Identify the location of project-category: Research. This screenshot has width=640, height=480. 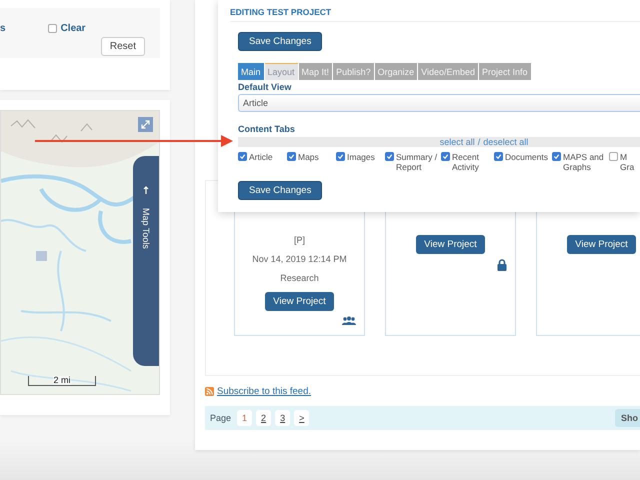
(299, 278).